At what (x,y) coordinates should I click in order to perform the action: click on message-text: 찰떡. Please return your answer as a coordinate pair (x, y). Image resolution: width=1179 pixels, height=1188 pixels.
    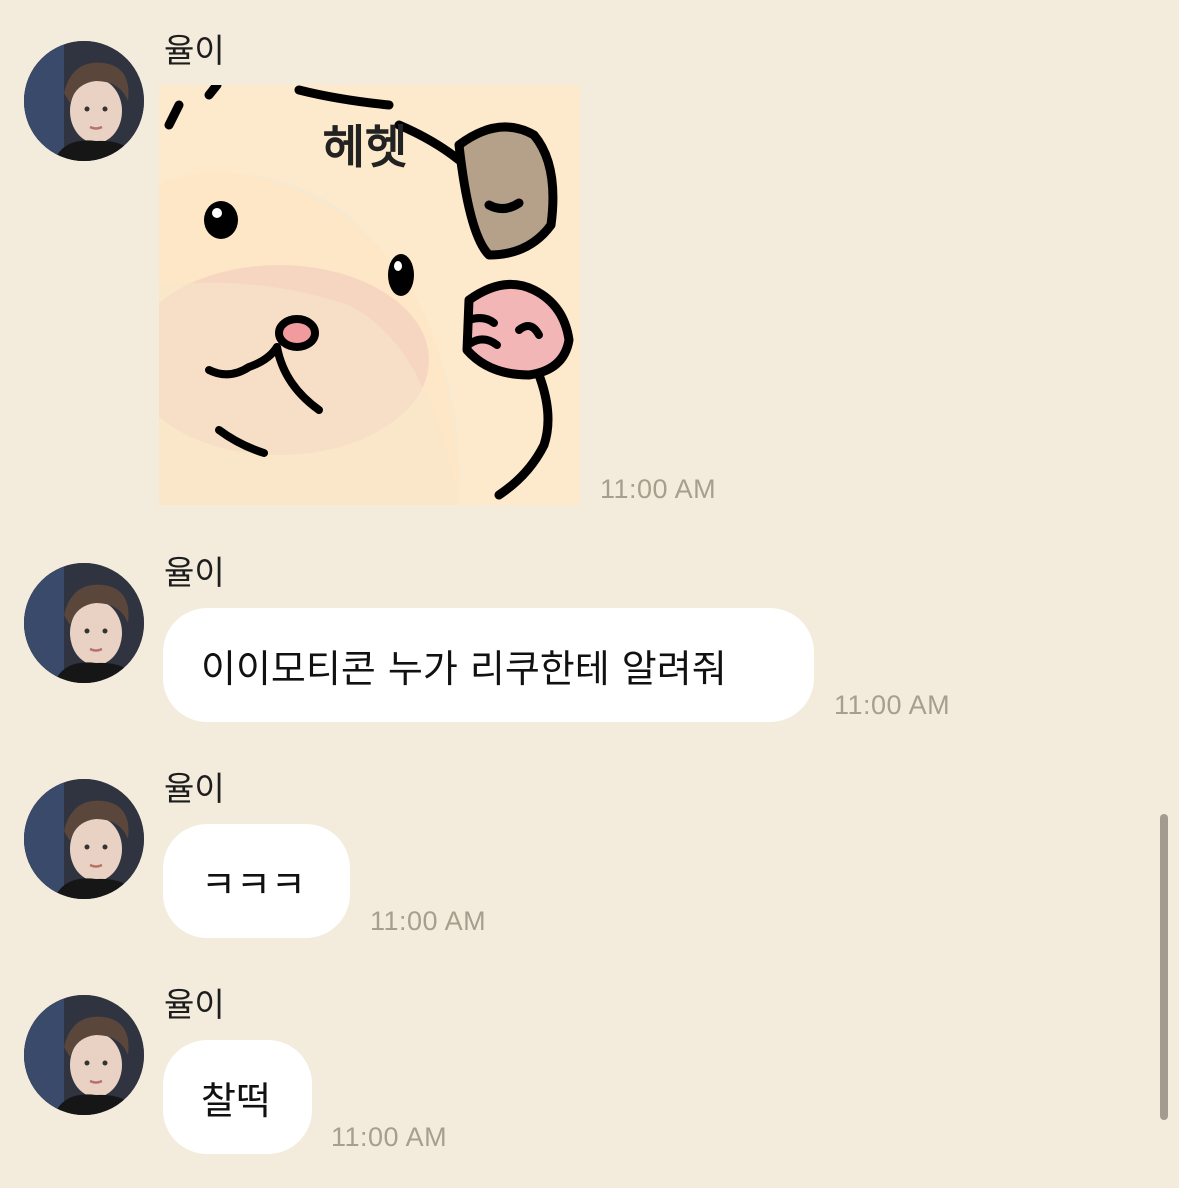
    Looking at the image, I should click on (236, 1100).